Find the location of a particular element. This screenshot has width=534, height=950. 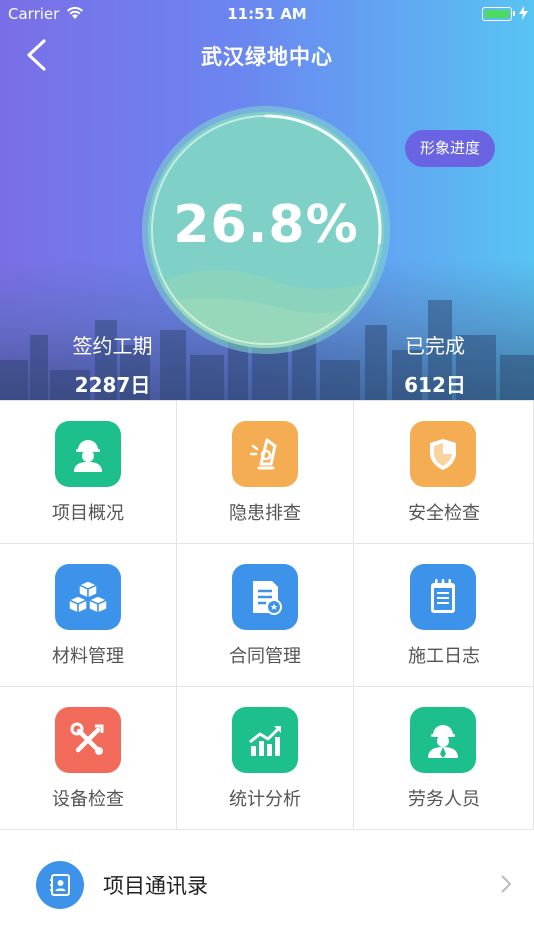

menu-label: 材料管理 is located at coordinates (88, 656).